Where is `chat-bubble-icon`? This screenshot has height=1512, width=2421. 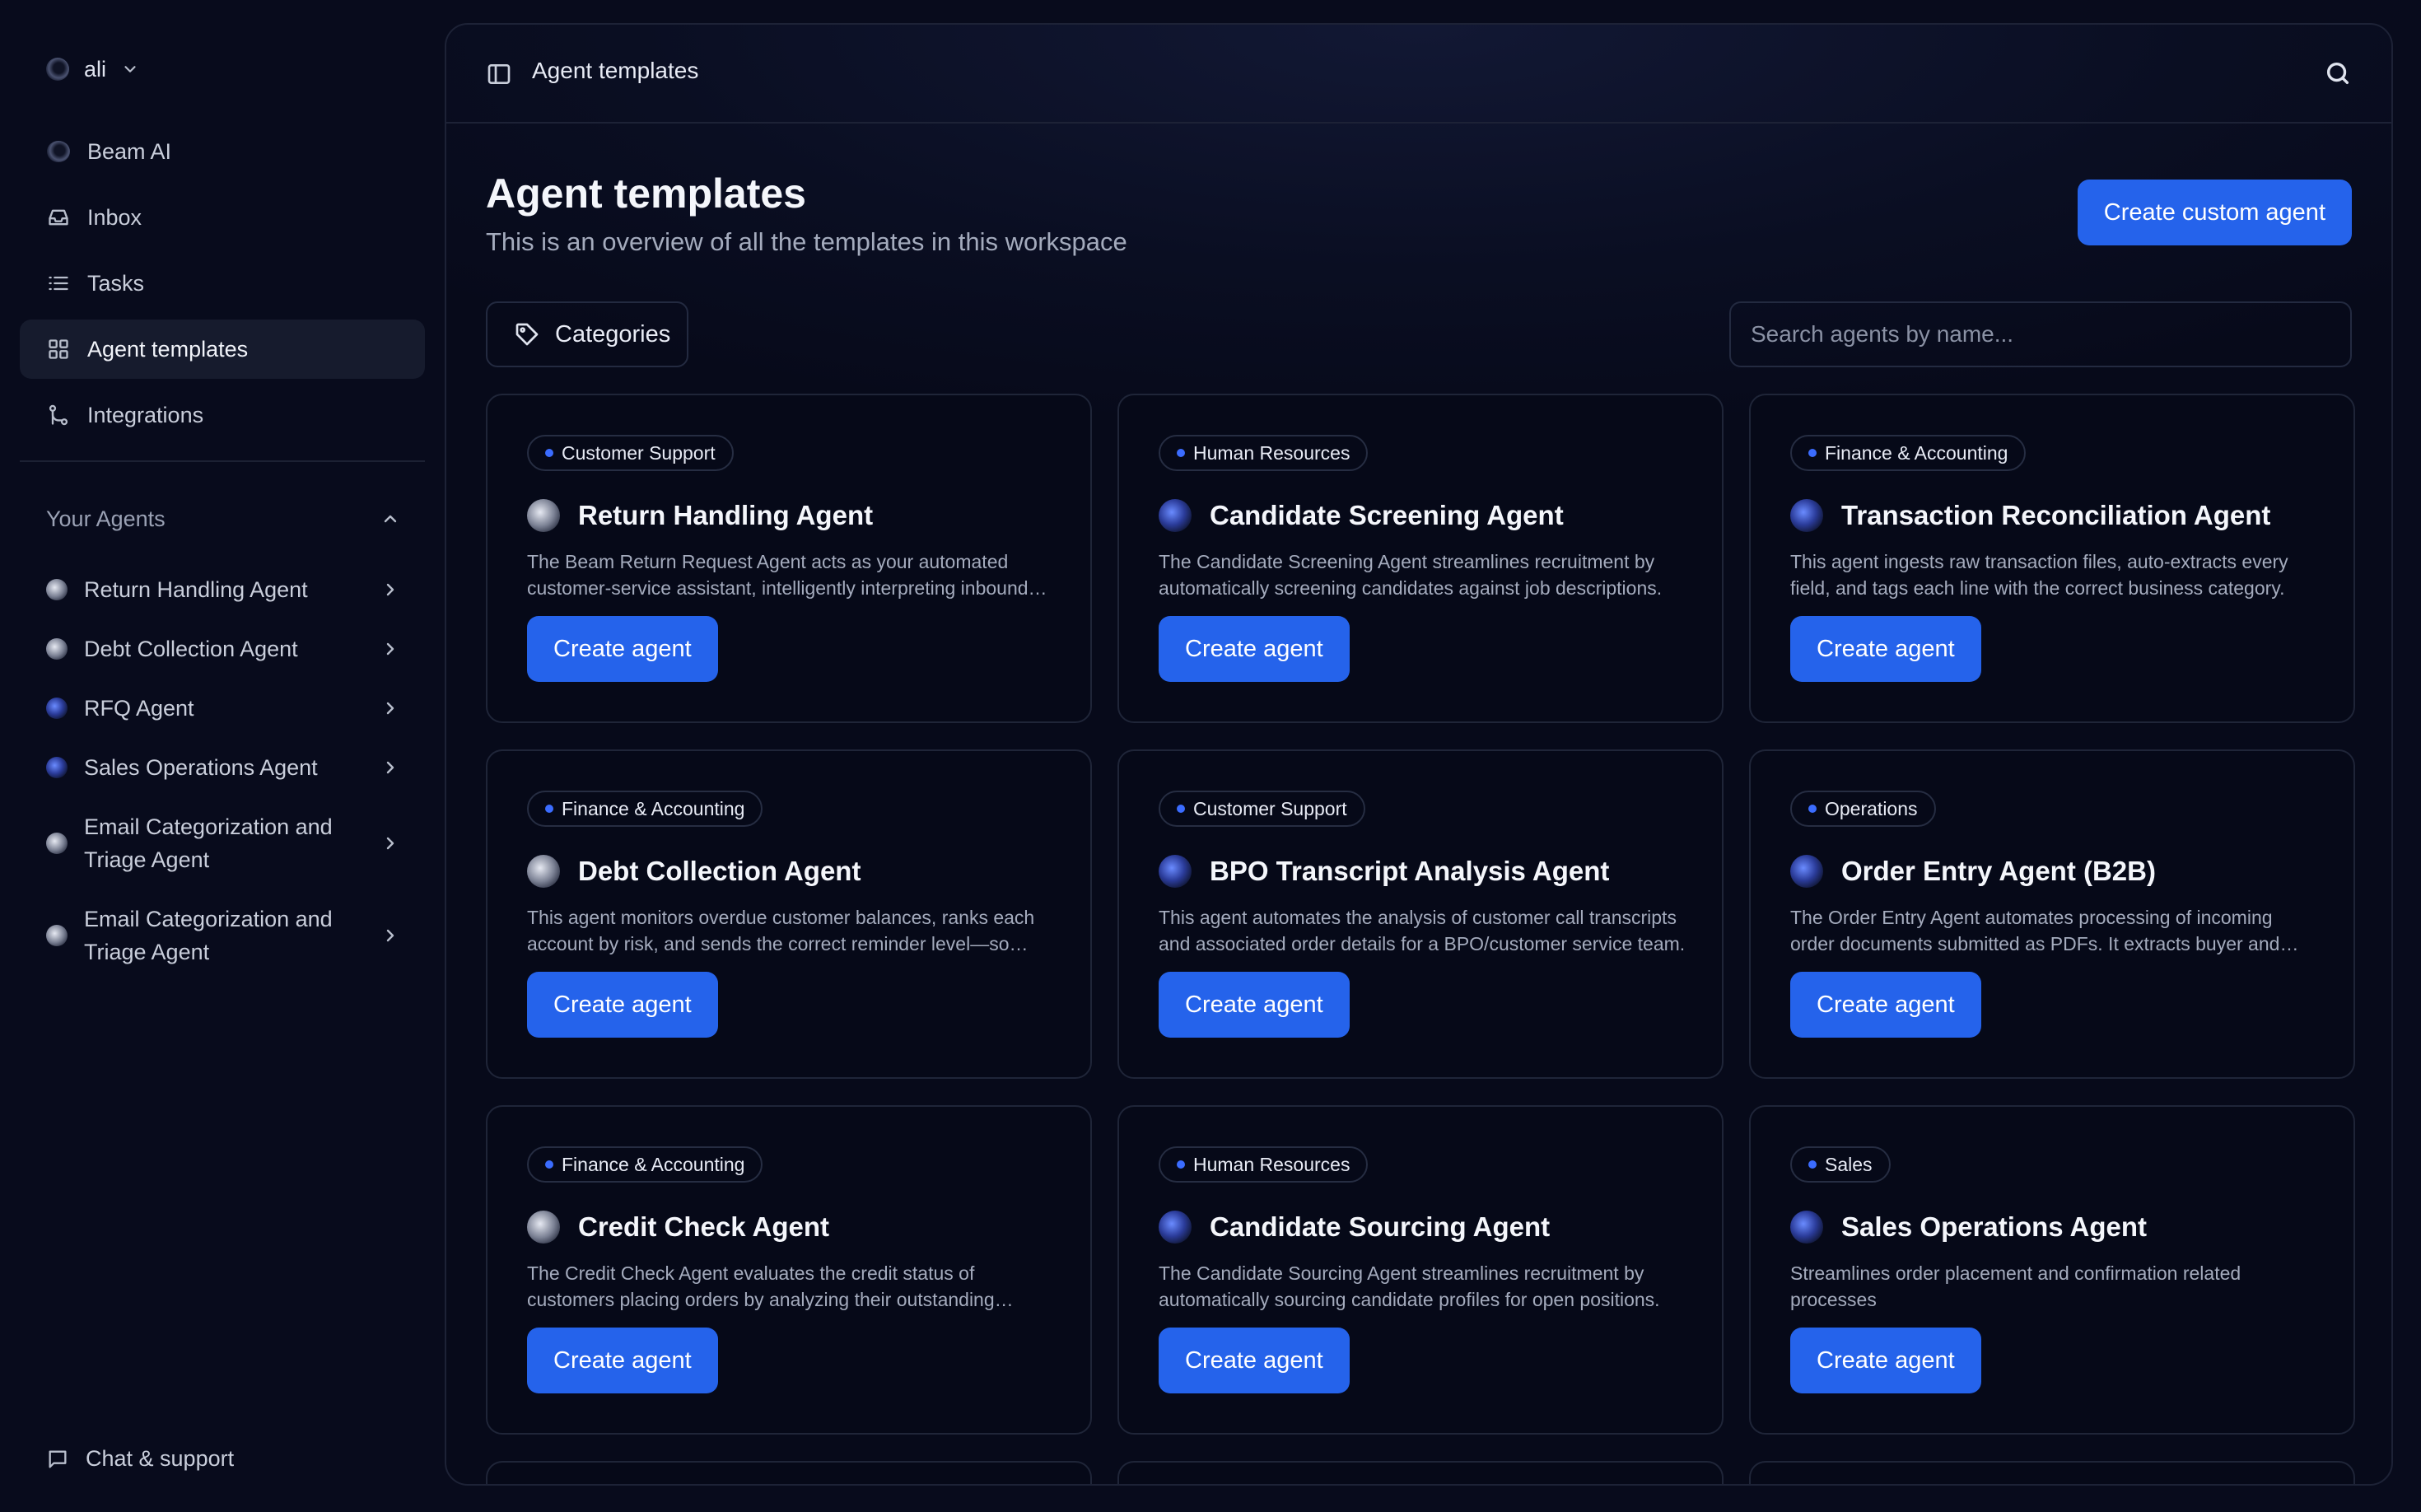
chat-bubble-icon is located at coordinates (58, 1459).